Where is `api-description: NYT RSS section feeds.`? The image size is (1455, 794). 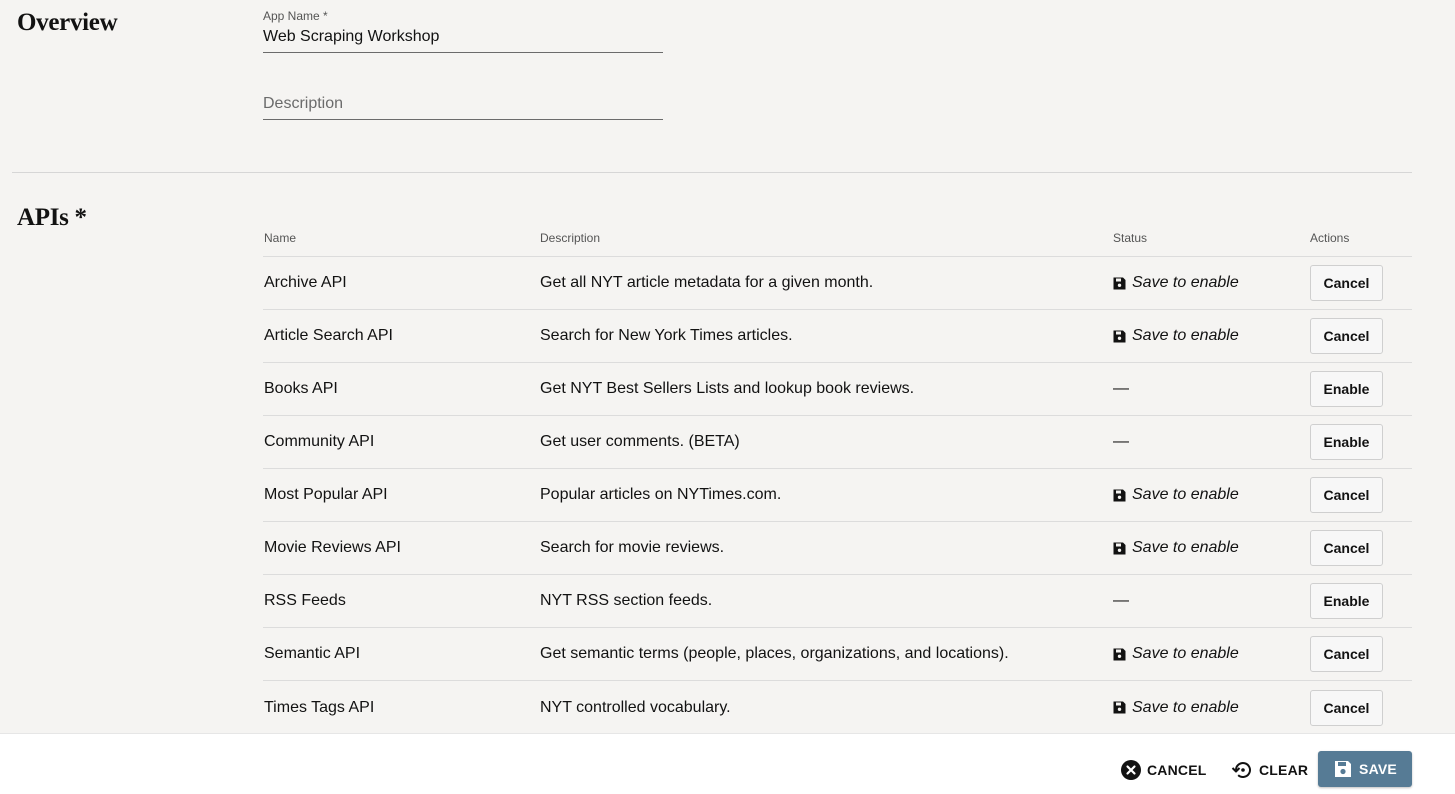 api-description: NYT RSS section feeds. is located at coordinates (626, 600).